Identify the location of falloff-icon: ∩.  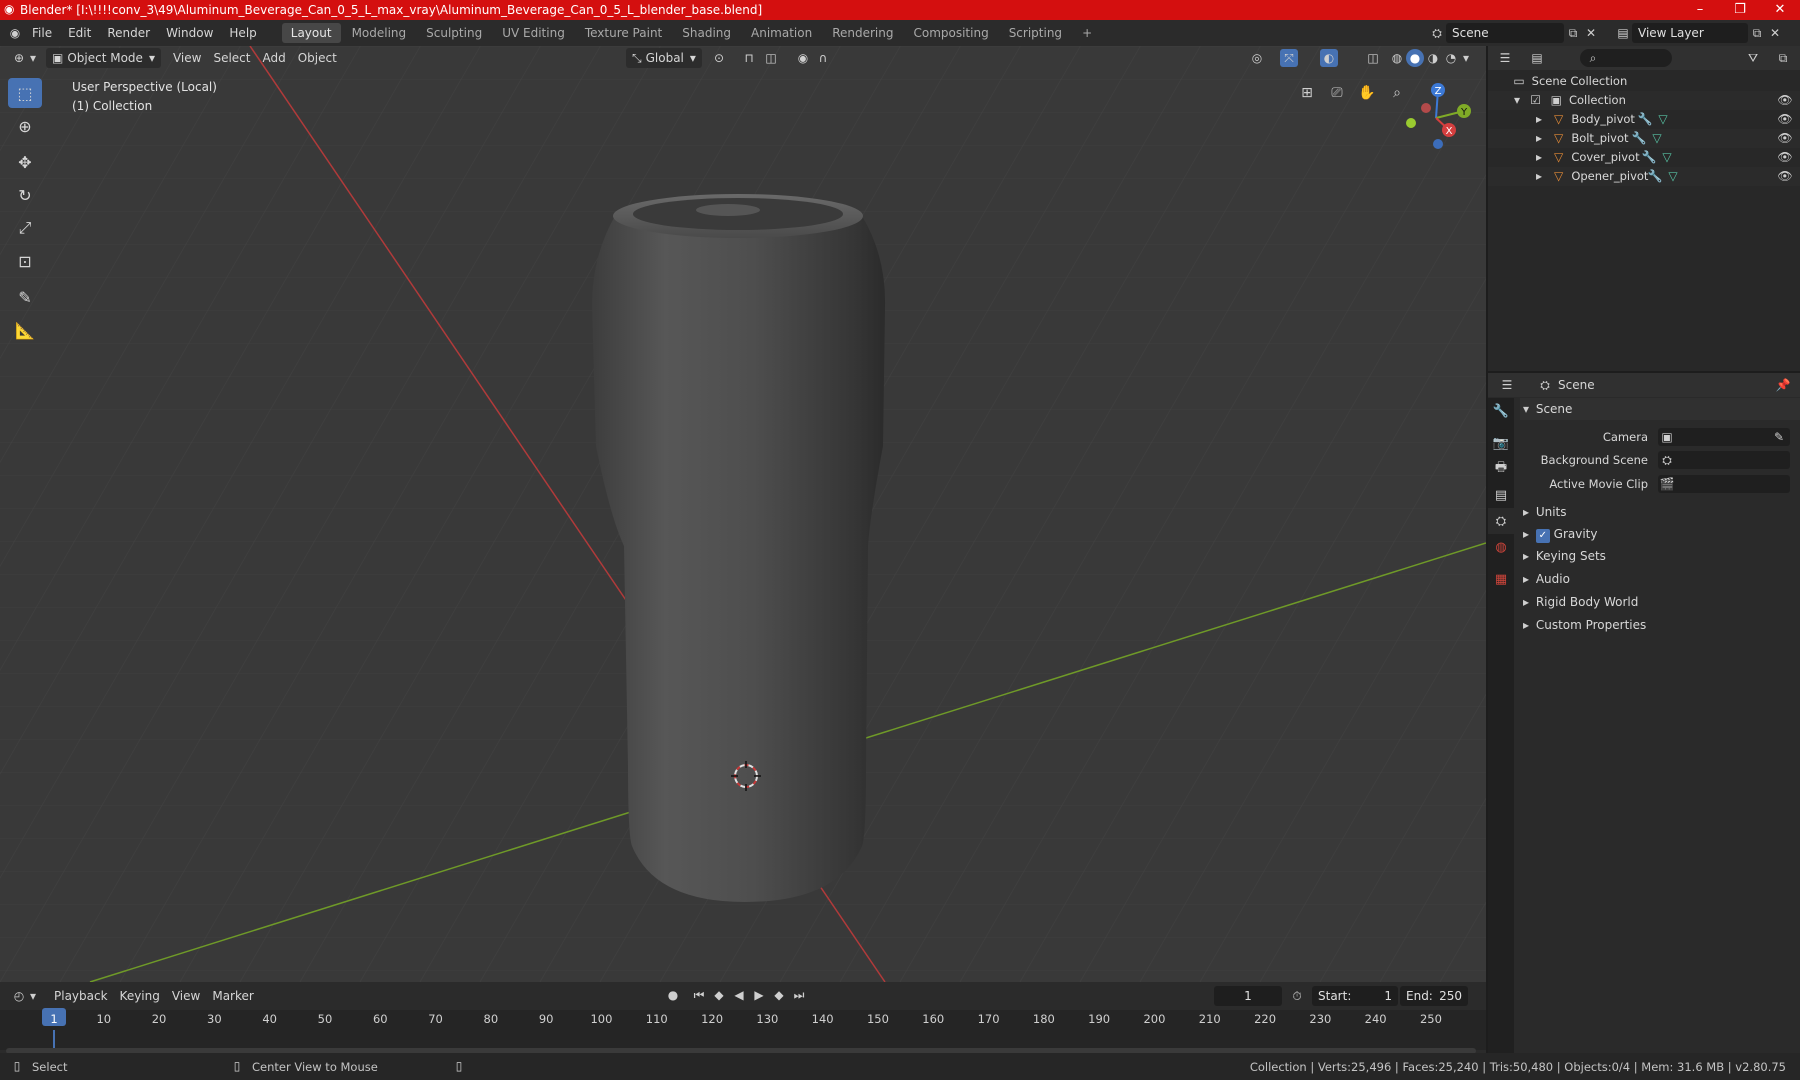
(823, 58).